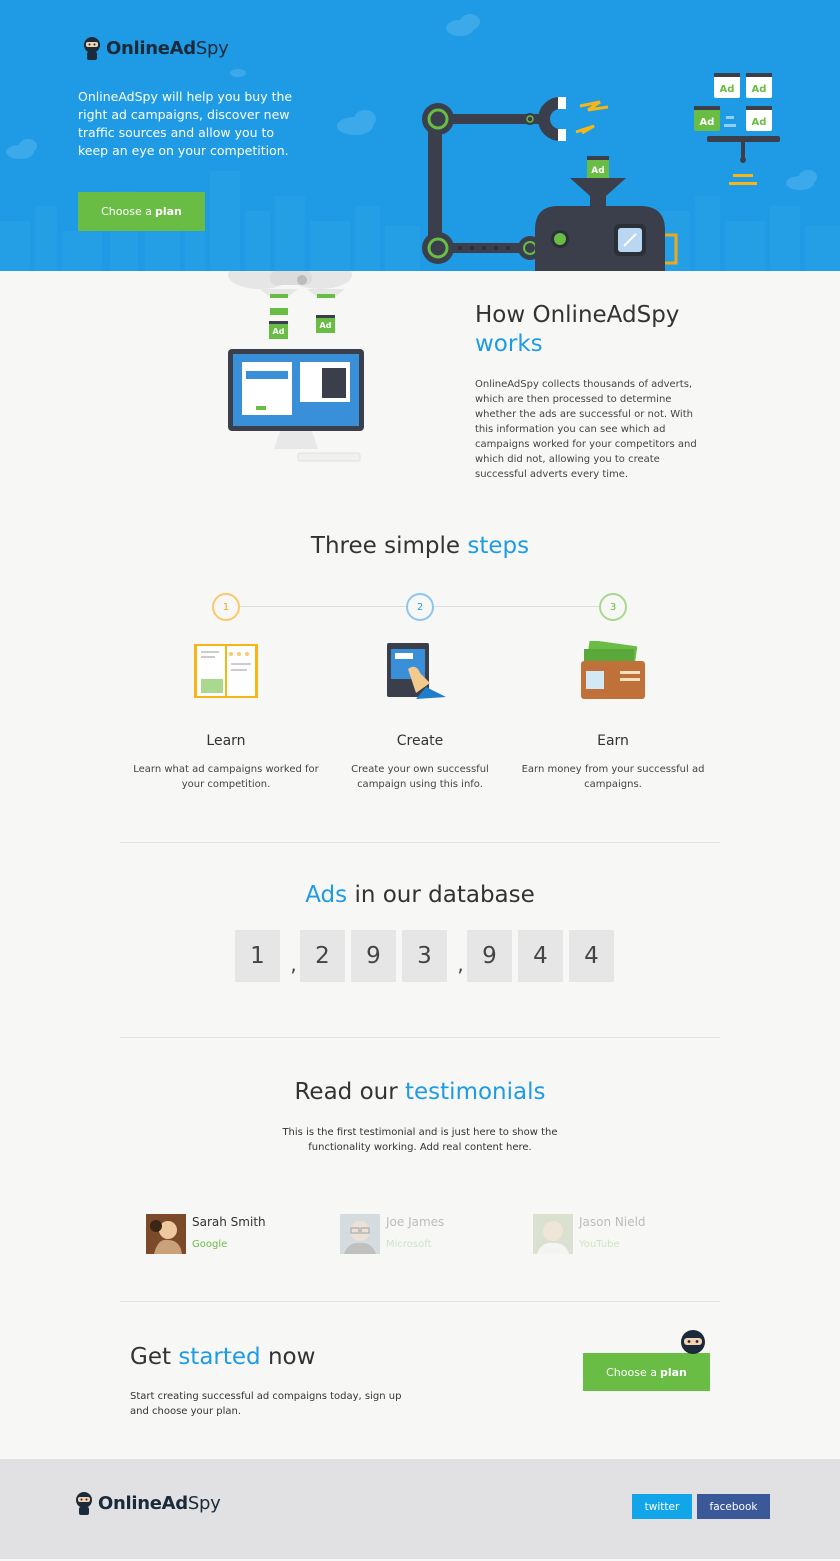 The width and height of the screenshot is (840, 1561). What do you see at coordinates (346, 1092) in the screenshot?
I see `testimonials-title-main: Read our` at bounding box center [346, 1092].